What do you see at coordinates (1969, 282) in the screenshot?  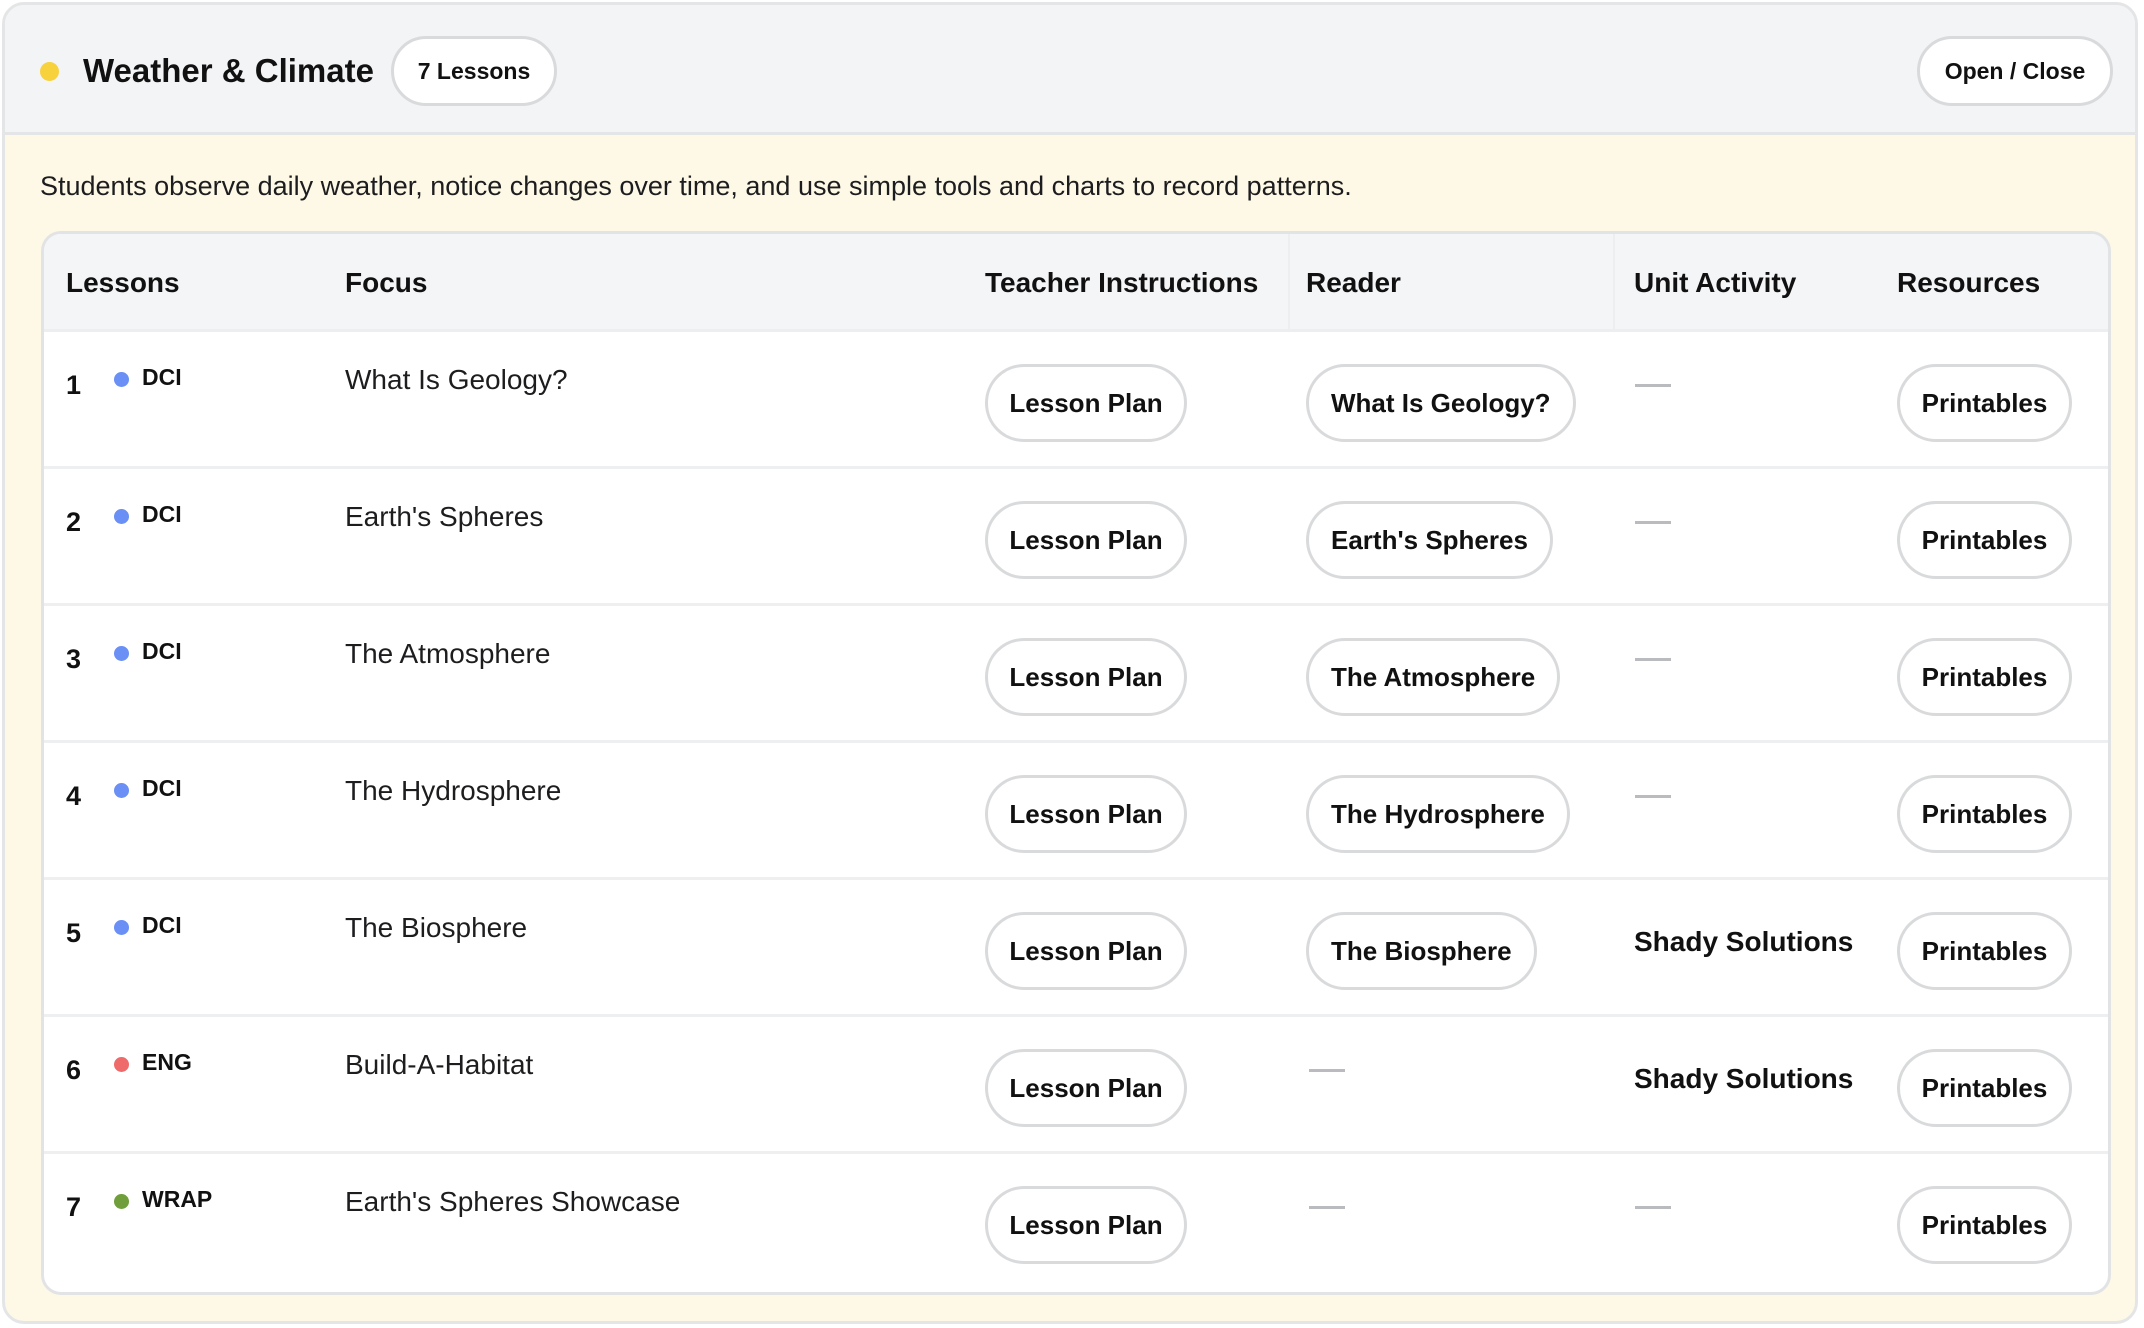 I see `column-header-resources: Resources` at bounding box center [1969, 282].